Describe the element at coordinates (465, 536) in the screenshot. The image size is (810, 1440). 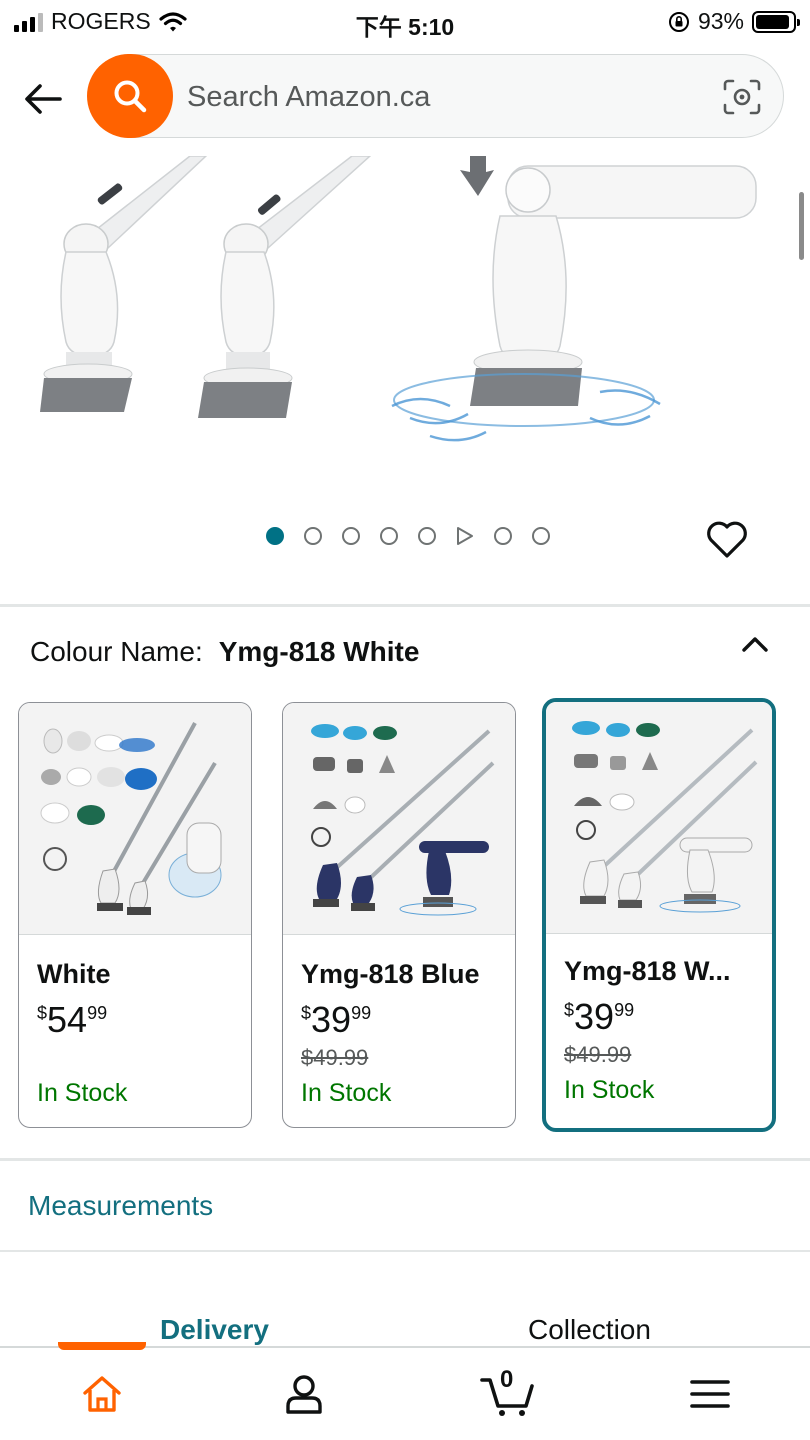
I see `video-play-icon` at that location.